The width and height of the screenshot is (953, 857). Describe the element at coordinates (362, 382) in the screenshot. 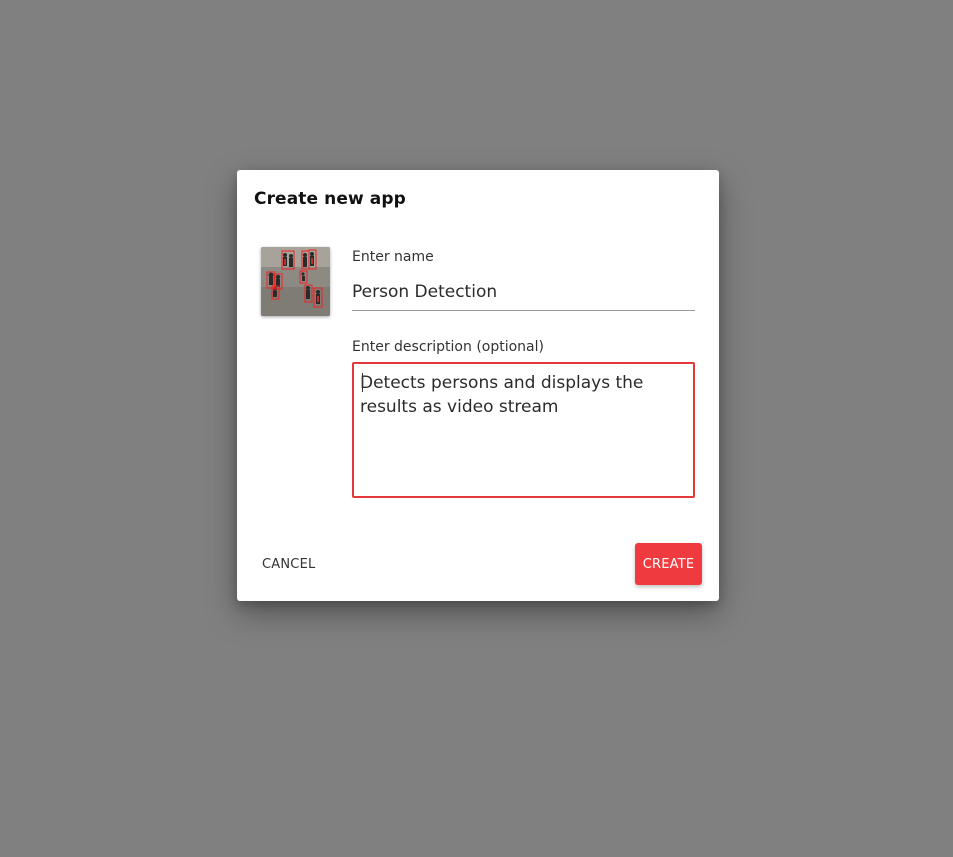

I see `text-caret` at that location.